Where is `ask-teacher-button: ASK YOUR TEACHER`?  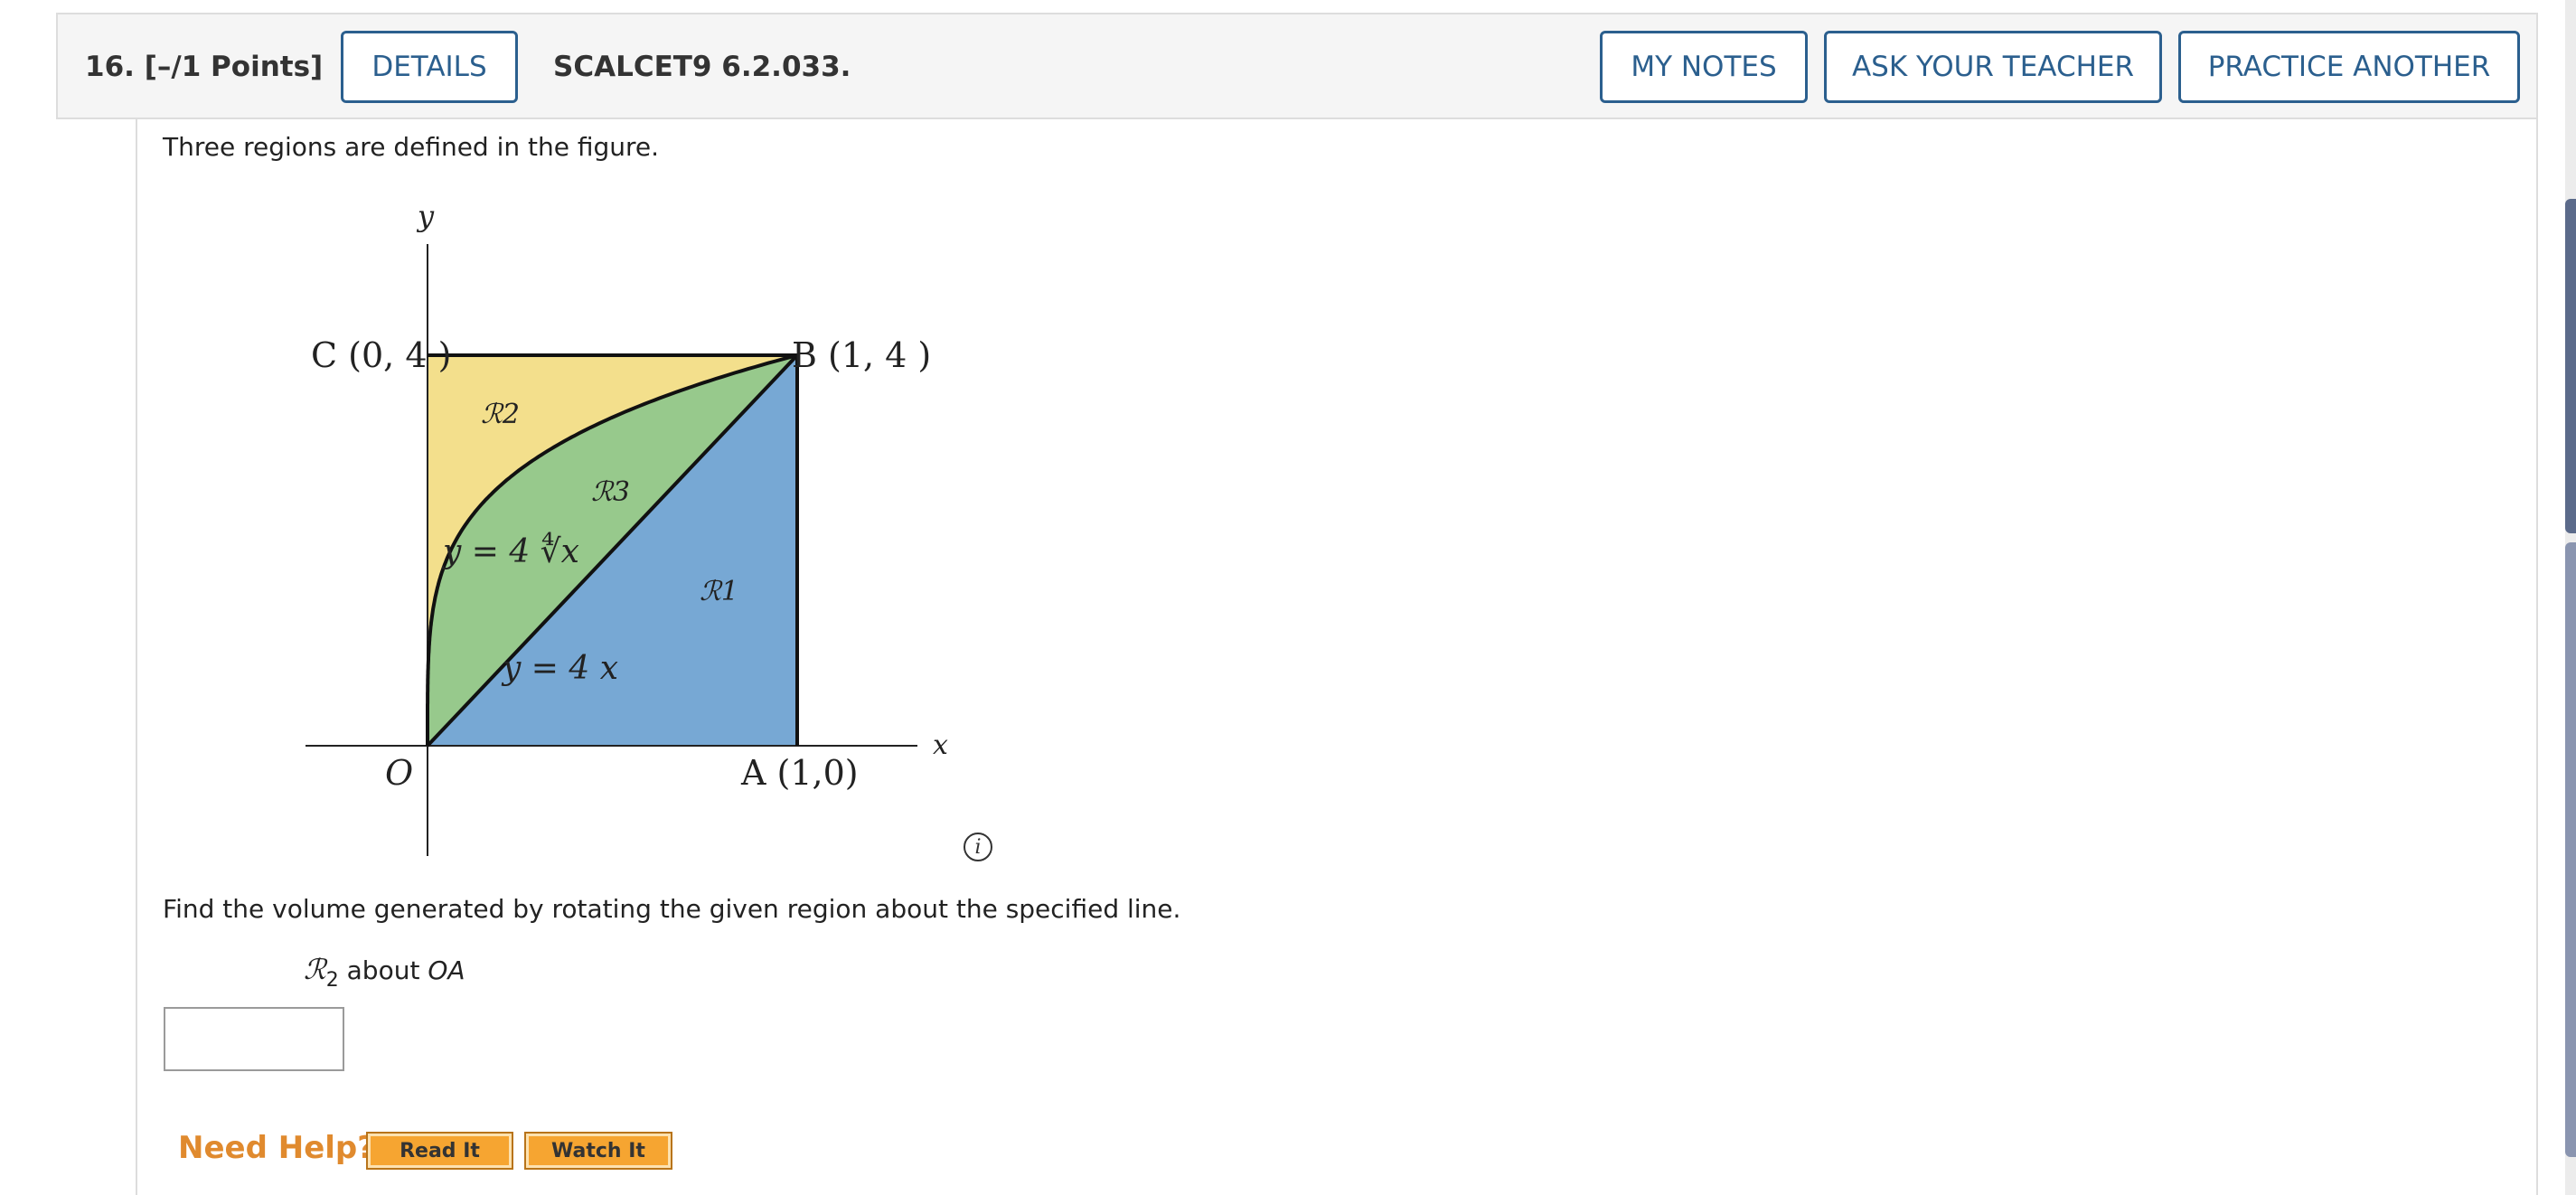
ask-teacher-button: ASK YOUR TEACHER is located at coordinates (1993, 67).